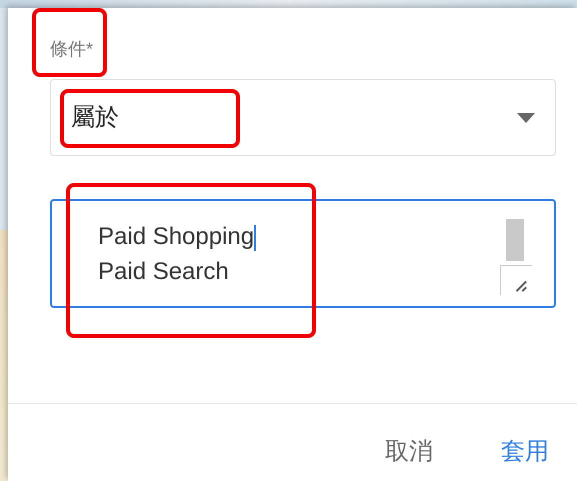 This screenshot has height=481, width=577. I want to click on field-label: 條件*, so click(72, 49).